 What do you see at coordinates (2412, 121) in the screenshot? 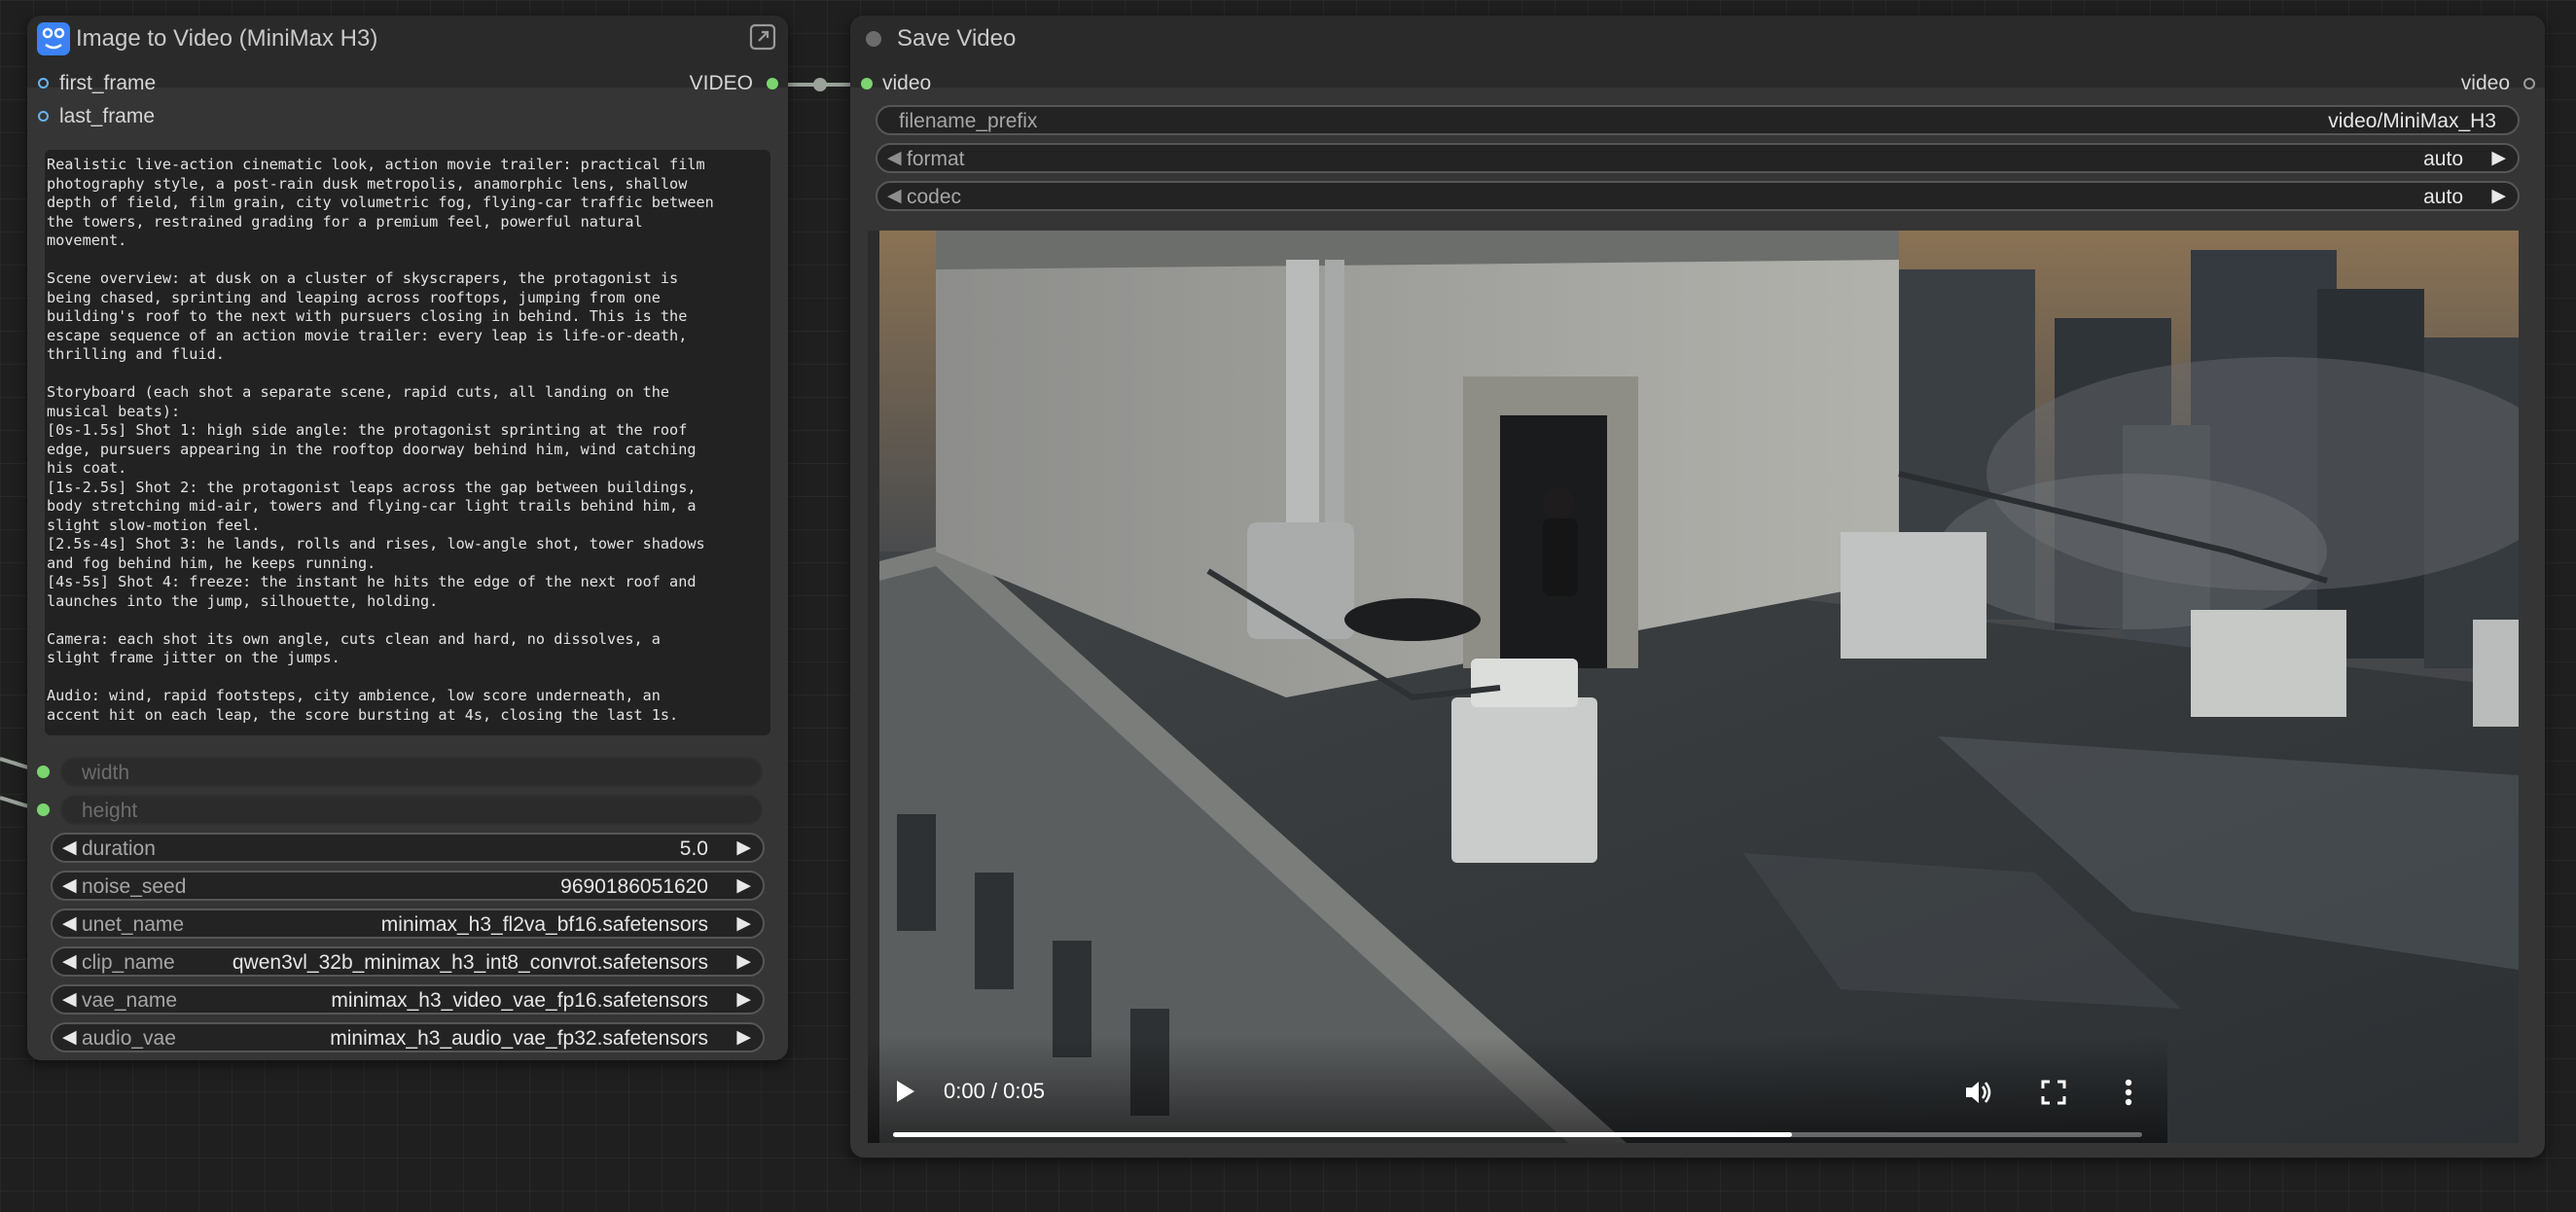
I see `filename-prefix-value: video/MiniMax_H3` at bounding box center [2412, 121].